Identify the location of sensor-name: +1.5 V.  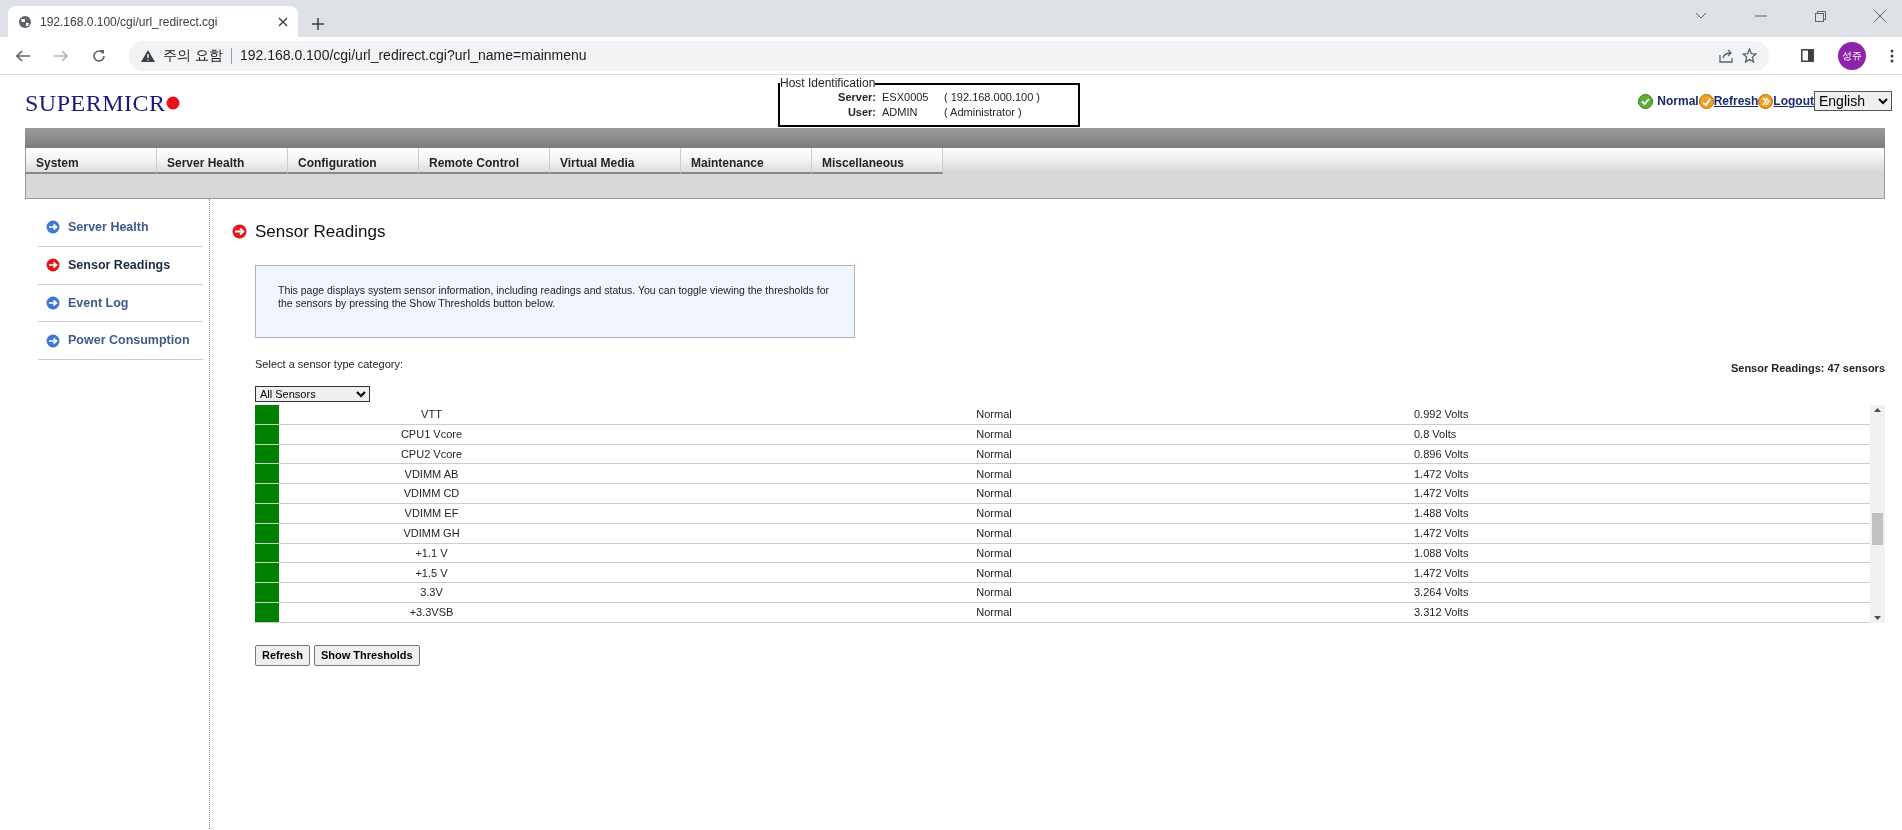
(431, 573).